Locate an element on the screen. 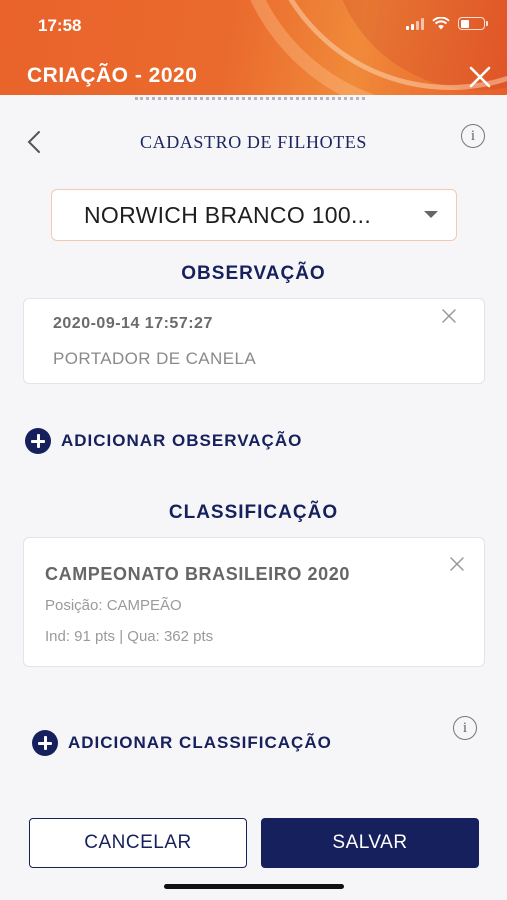  add-observation-label: ADICIONAR OBSERVAÇÃO is located at coordinates (182, 440).